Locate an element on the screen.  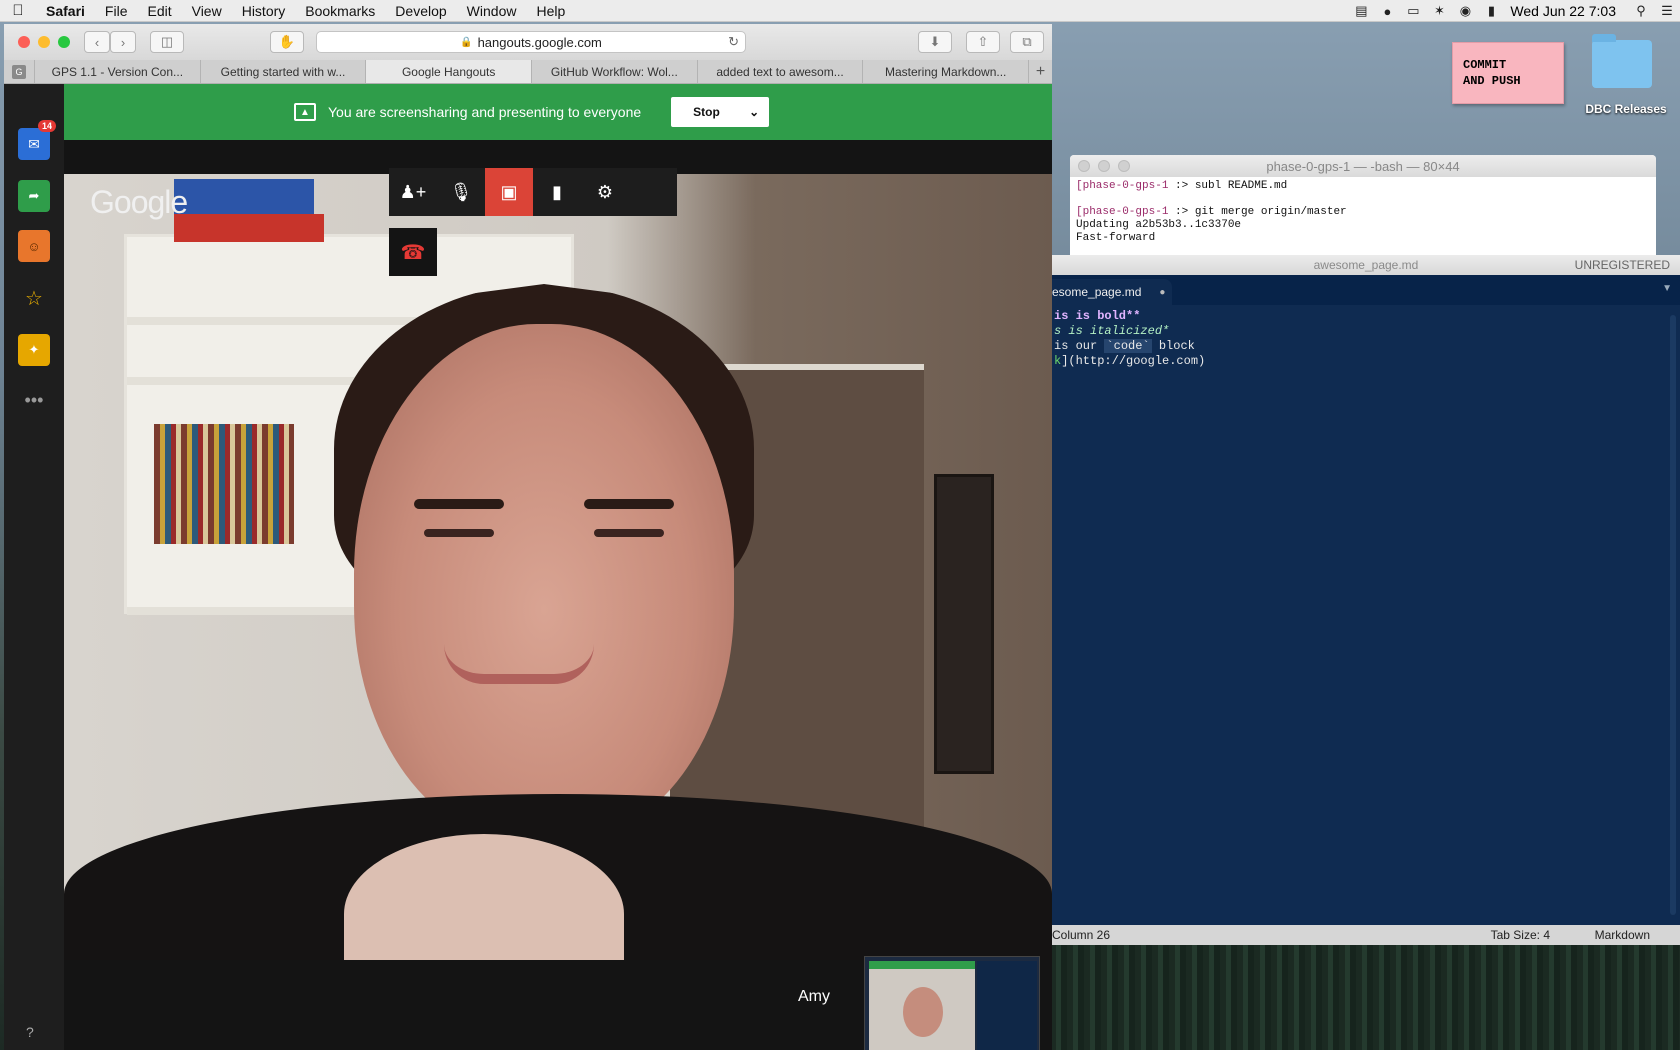
wifi-icon: ◉ is located at coordinates (1465, 11).